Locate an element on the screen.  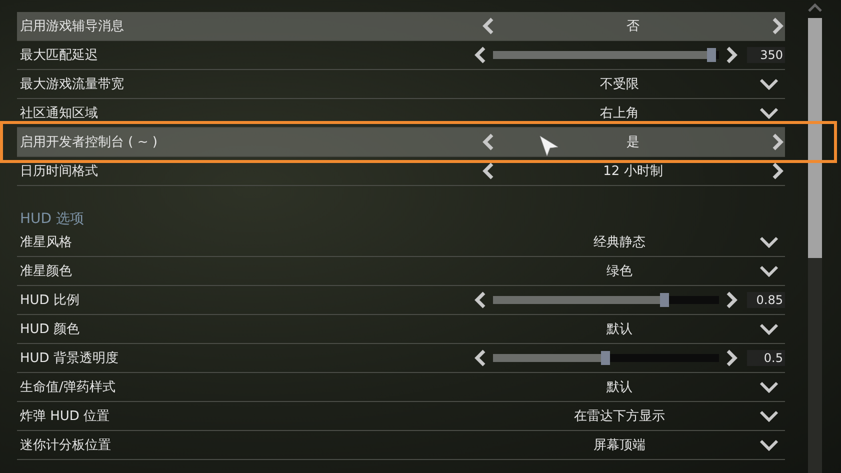
setting-row: 日历时间格式 12 小时制 is located at coordinates (401, 171).